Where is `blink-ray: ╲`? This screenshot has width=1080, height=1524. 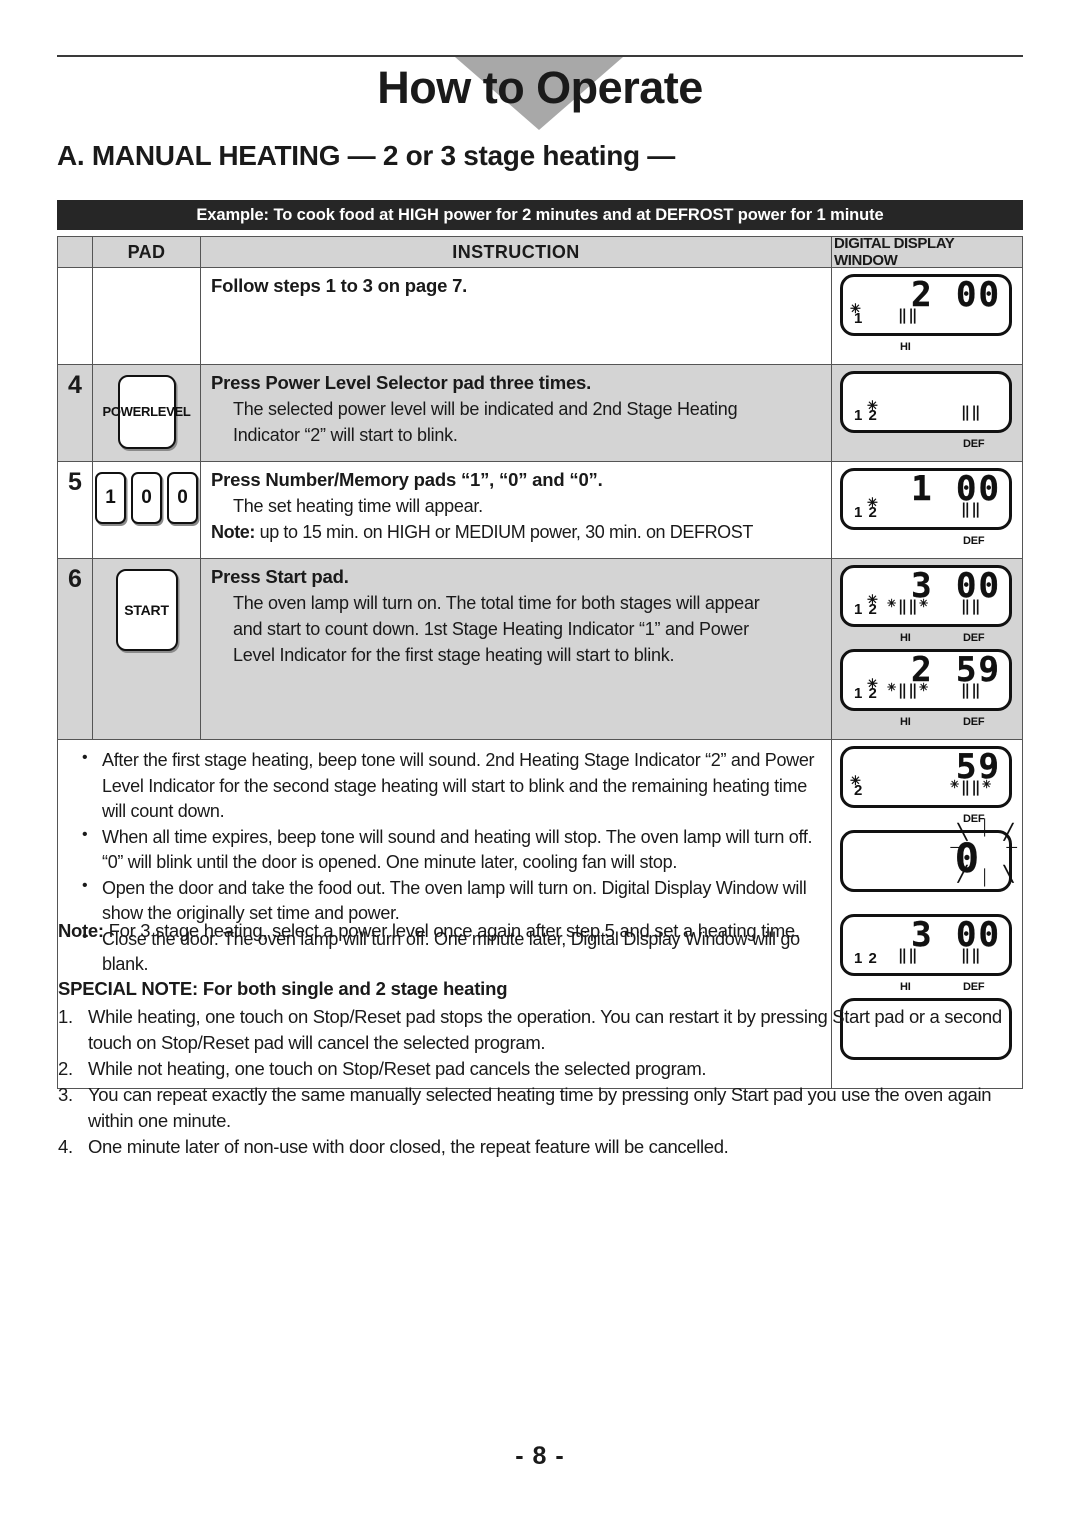
blink-ray: ╲ is located at coordinates (1008, 874).